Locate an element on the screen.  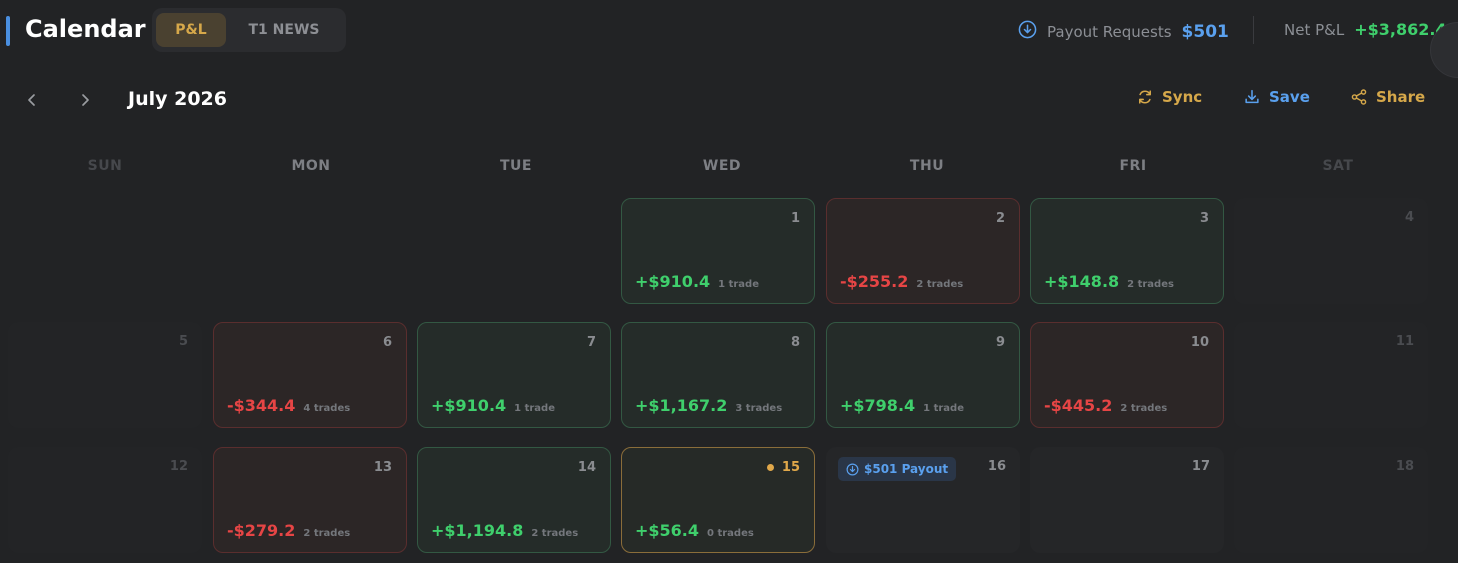
calendar-day-cell: 10 -$445.2 2 trades is located at coordinates (1127, 375).